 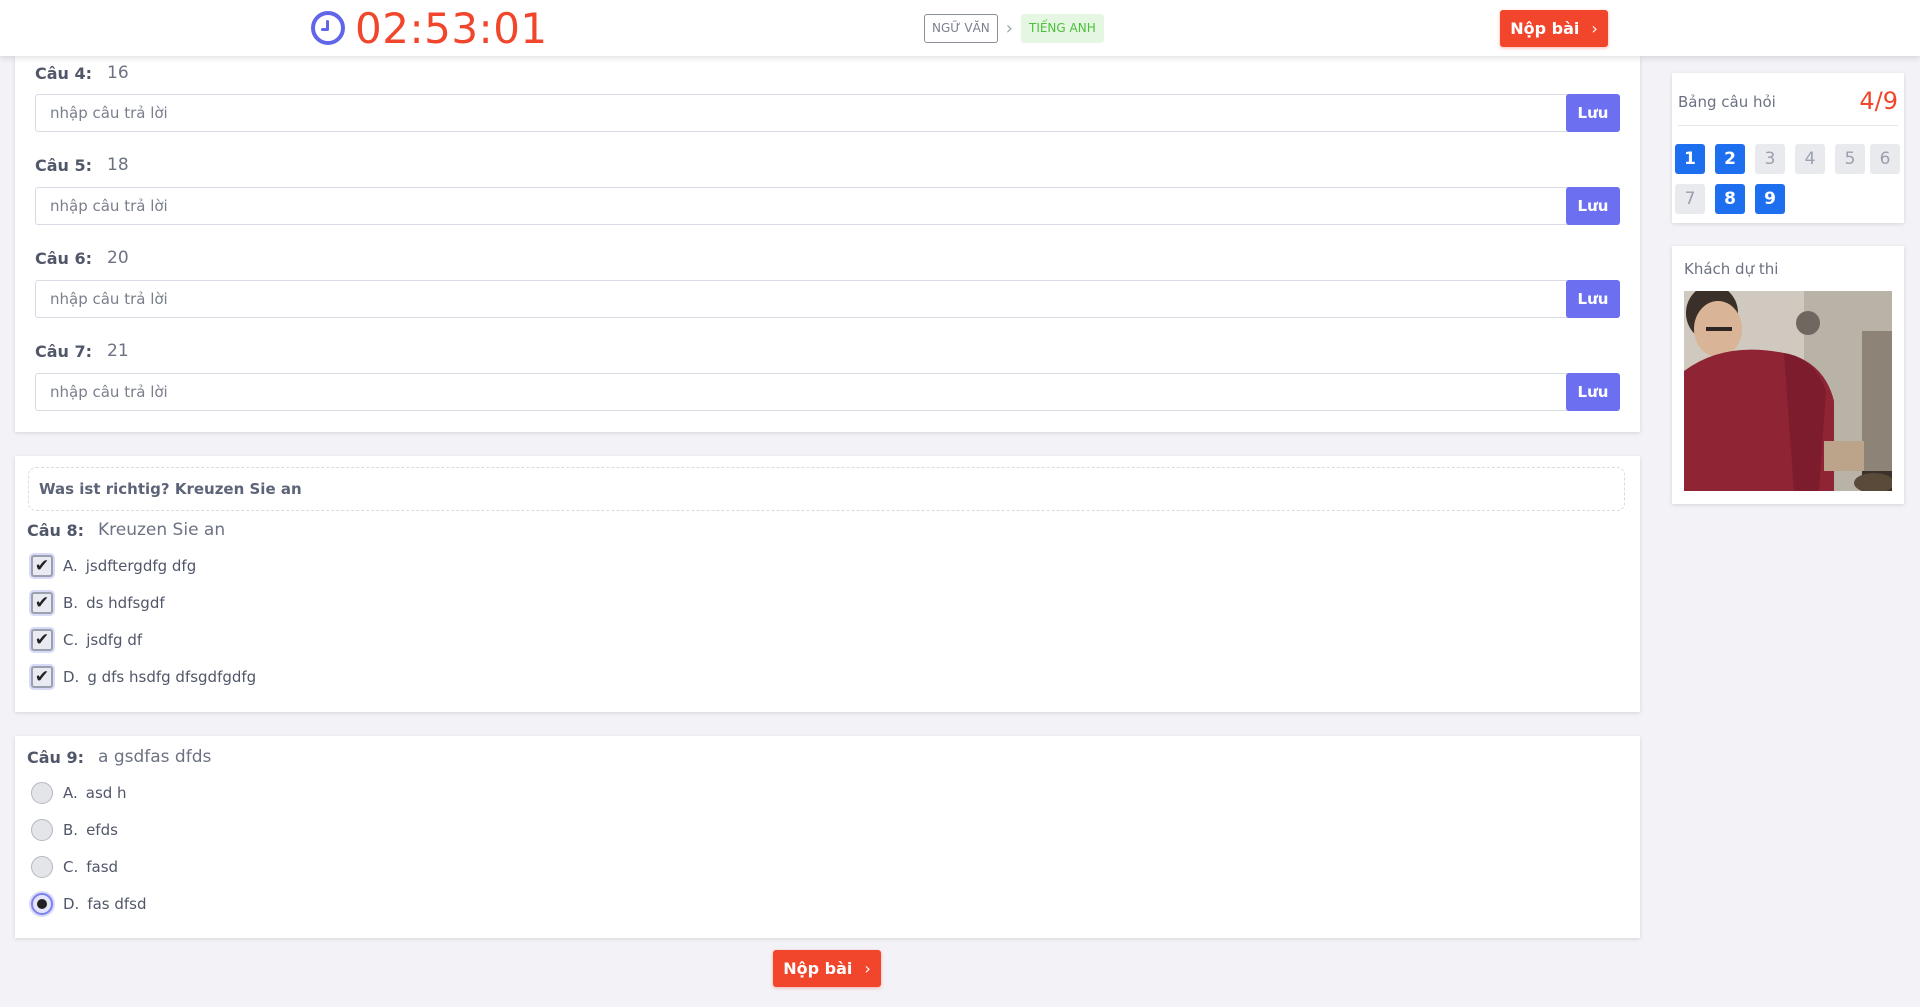 I want to click on option-c: C. fasd, so click(x=74, y=867).